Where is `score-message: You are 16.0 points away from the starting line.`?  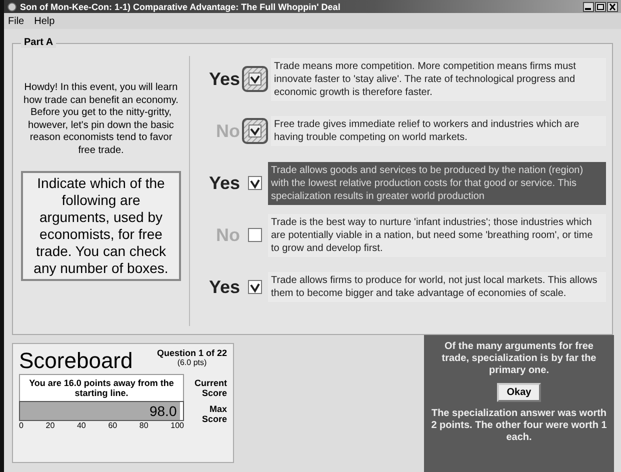 score-message: You are 16.0 points away from the starting line. is located at coordinates (101, 387).